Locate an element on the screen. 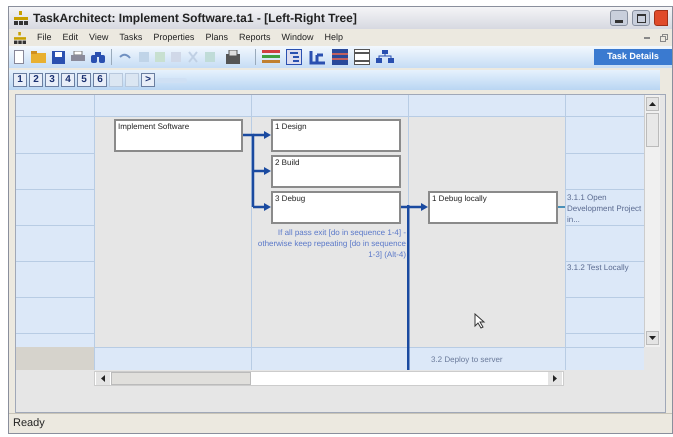  level-button: 6 is located at coordinates (100, 80).